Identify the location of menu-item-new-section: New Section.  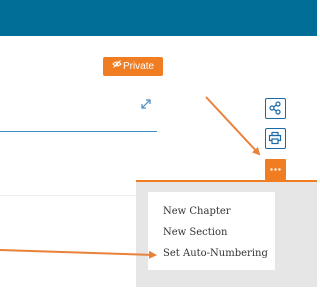
(195, 232).